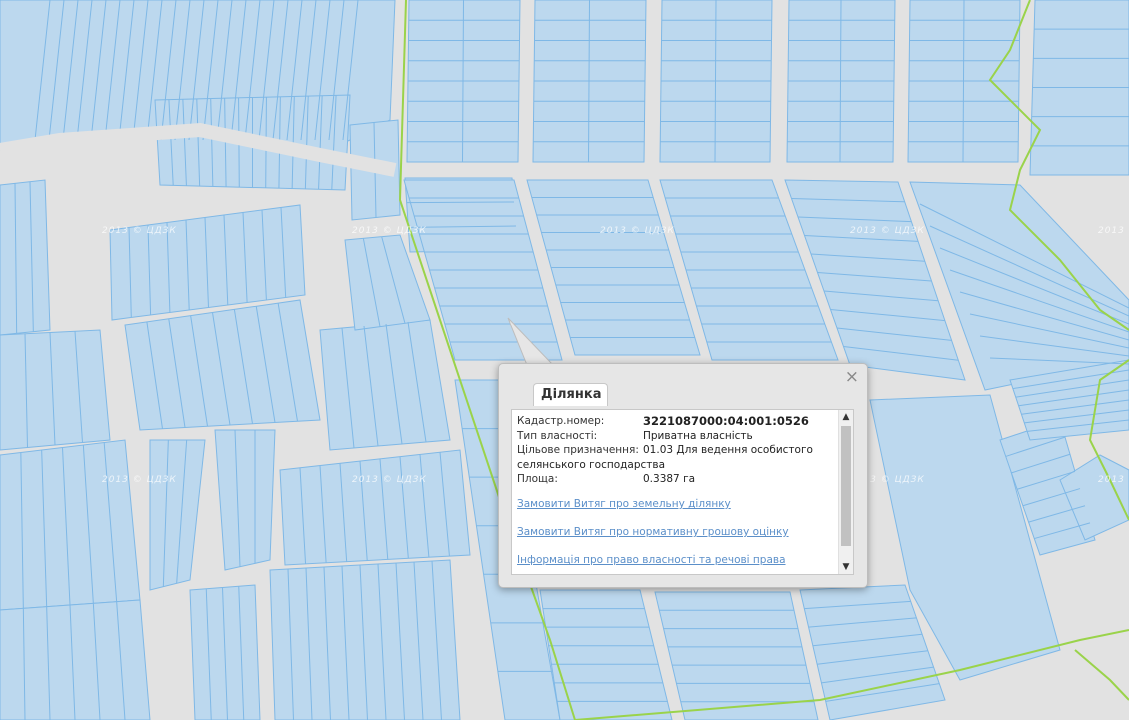  Describe the element at coordinates (460, 202) in the screenshot. I see `parcel-divider` at that location.